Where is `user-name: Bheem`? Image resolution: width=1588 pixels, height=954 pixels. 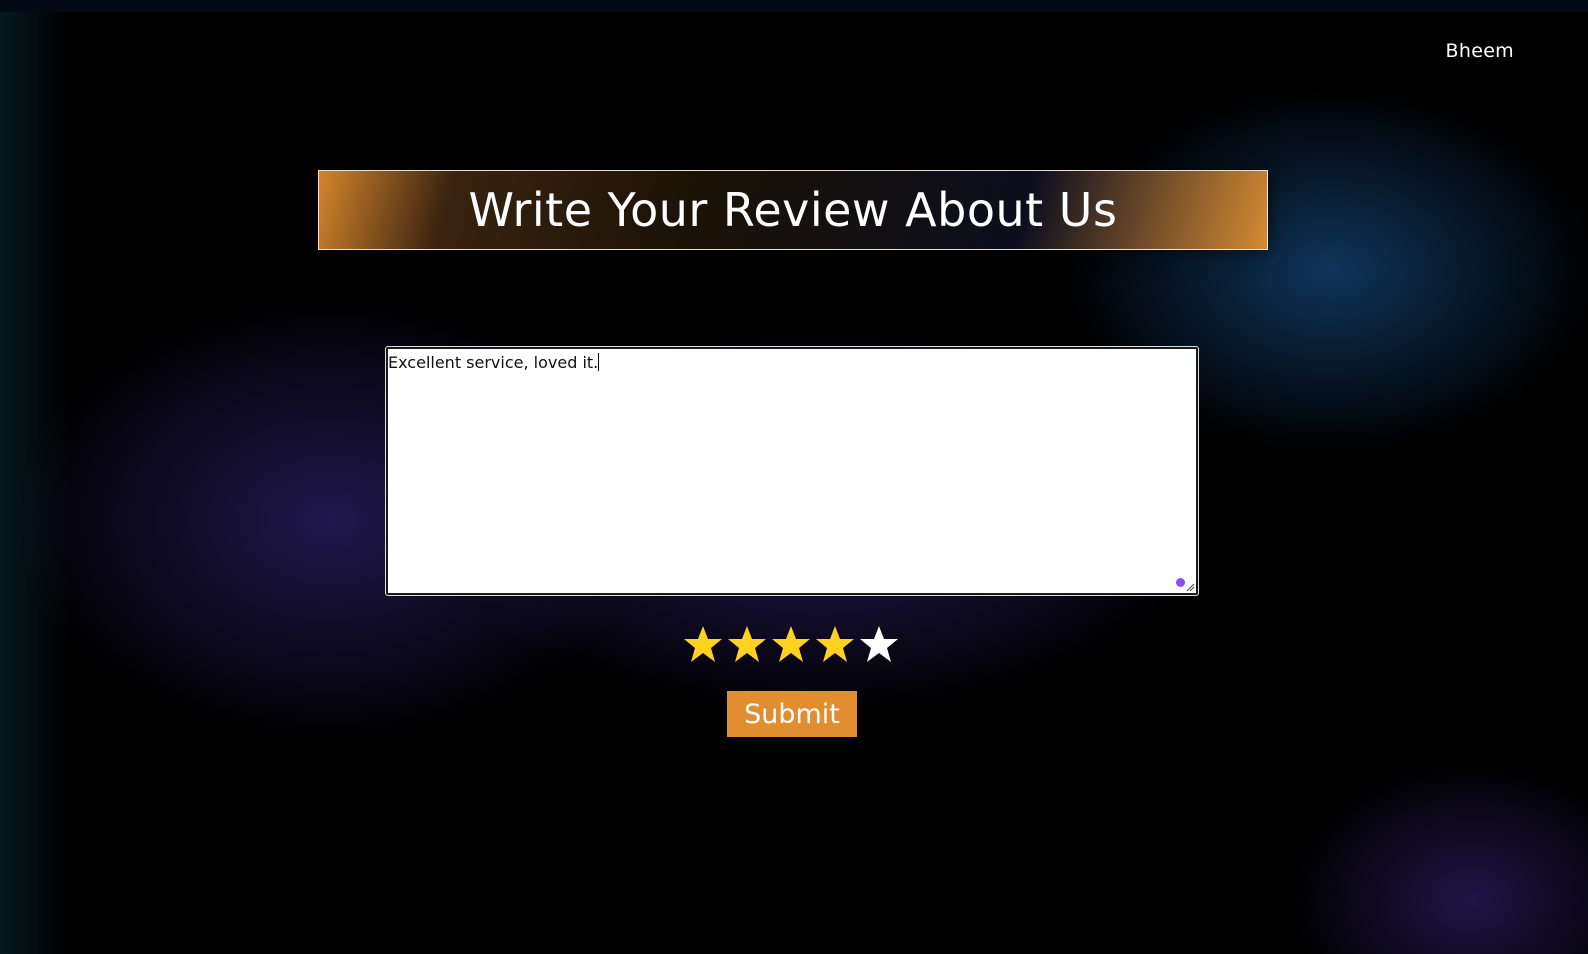 user-name: Bheem is located at coordinates (1480, 51).